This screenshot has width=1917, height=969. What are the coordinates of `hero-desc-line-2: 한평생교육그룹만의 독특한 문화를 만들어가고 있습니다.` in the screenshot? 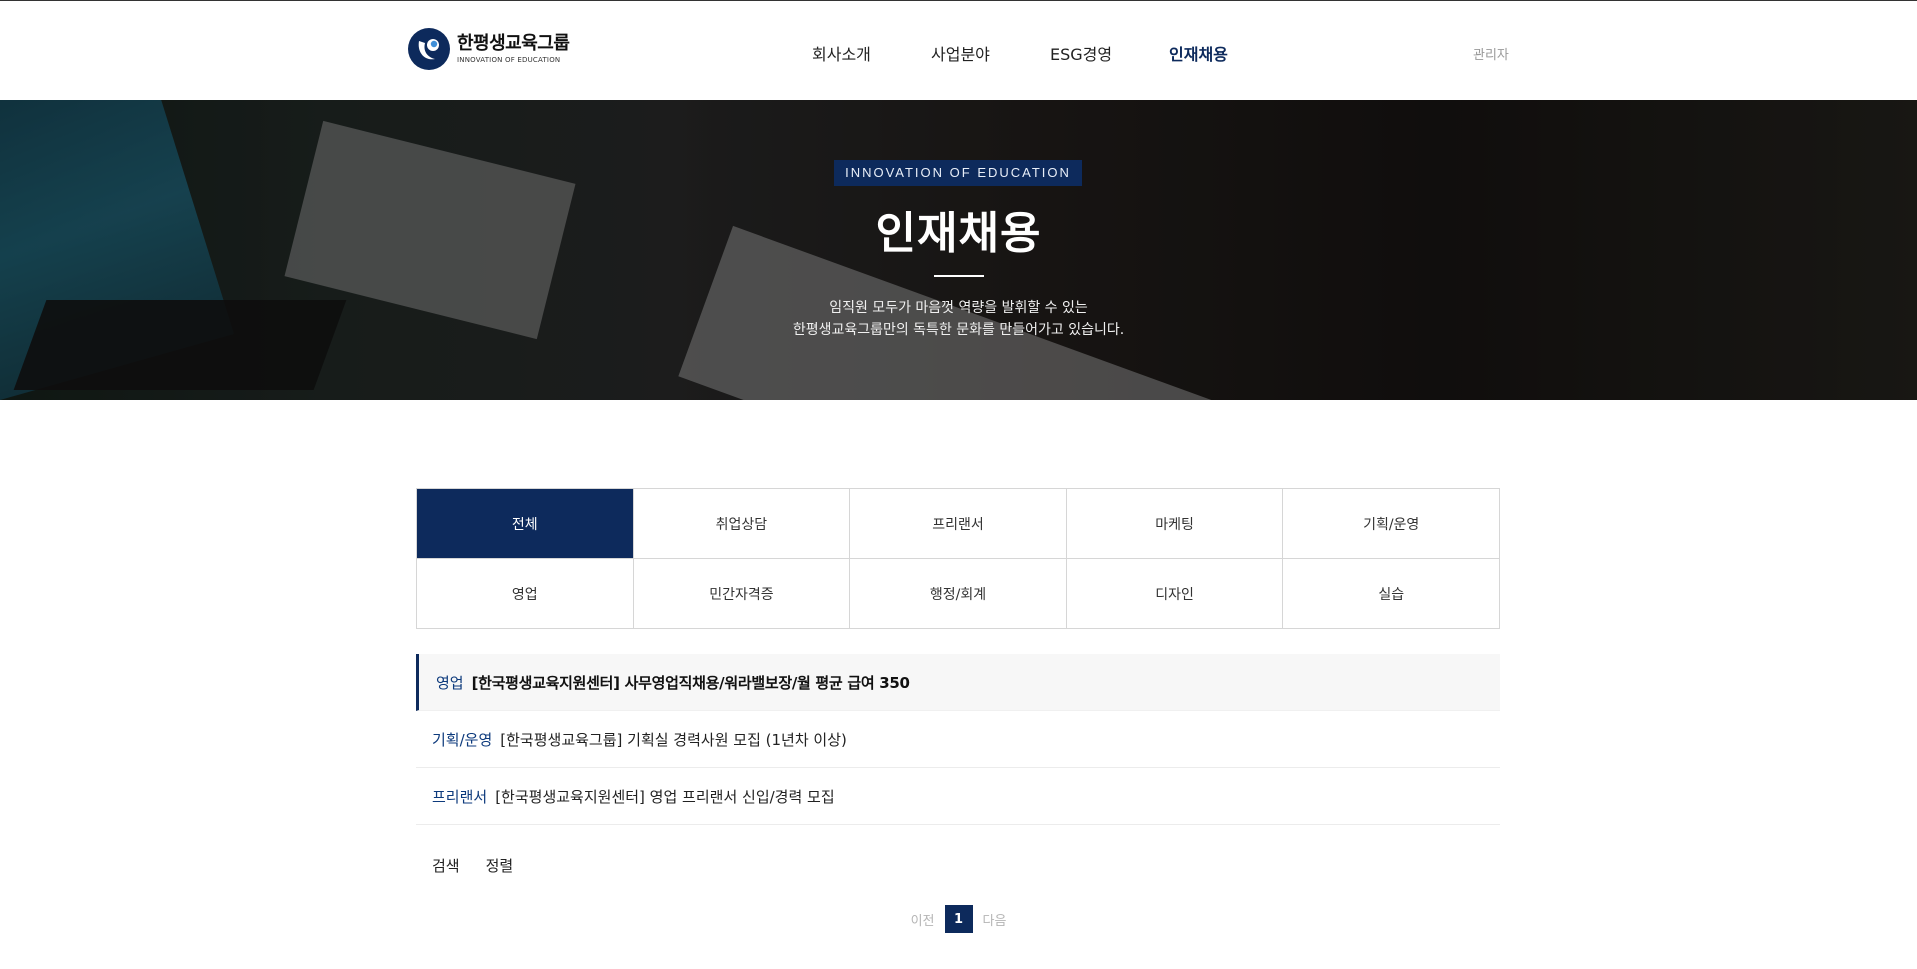 It's located at (958, 330).